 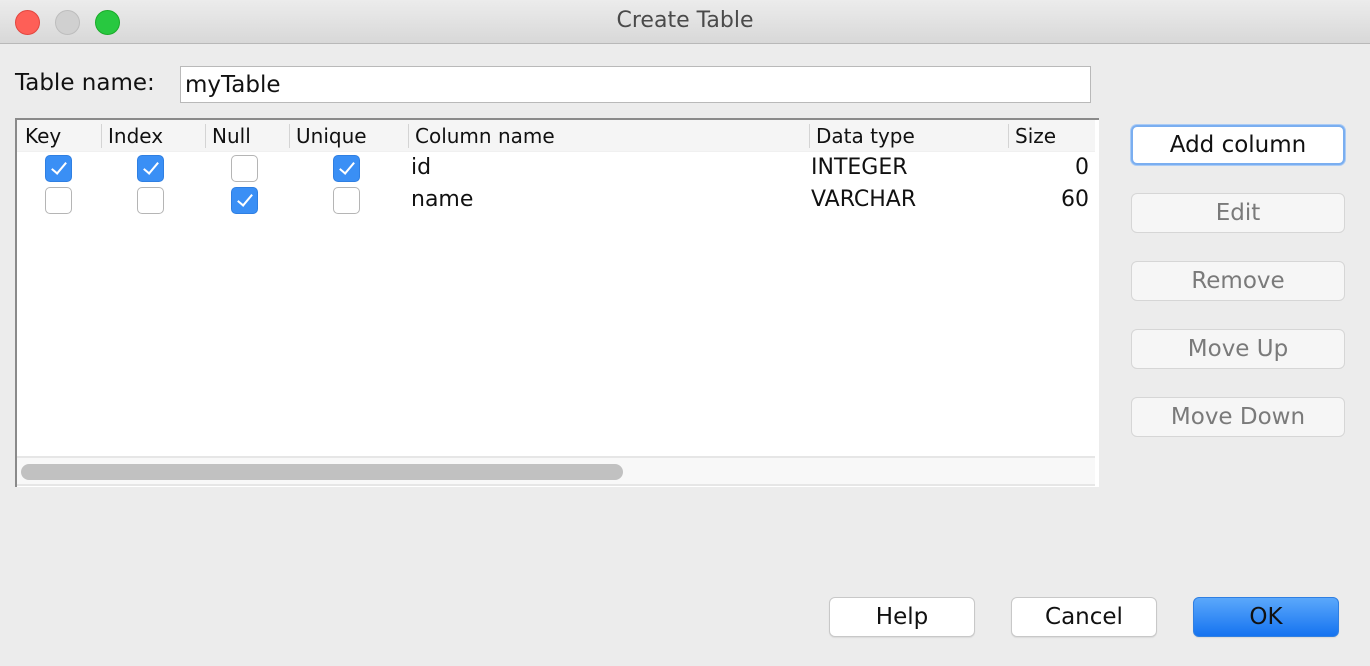 I want to click on window-title: Create Table, so click(x=685, y=20).